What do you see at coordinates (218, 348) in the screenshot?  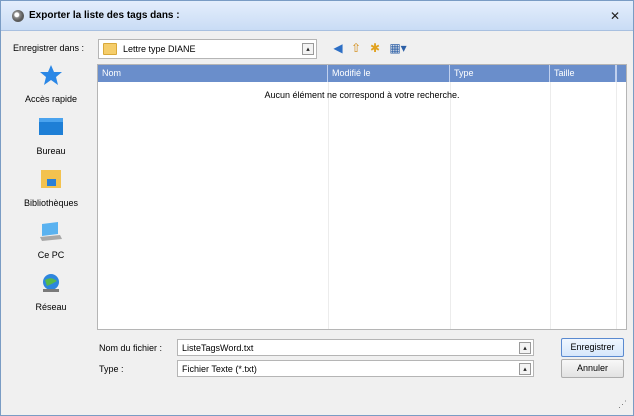 I see `filename-value: ListeTagsWord.txt` at bounding box center [218, 348].